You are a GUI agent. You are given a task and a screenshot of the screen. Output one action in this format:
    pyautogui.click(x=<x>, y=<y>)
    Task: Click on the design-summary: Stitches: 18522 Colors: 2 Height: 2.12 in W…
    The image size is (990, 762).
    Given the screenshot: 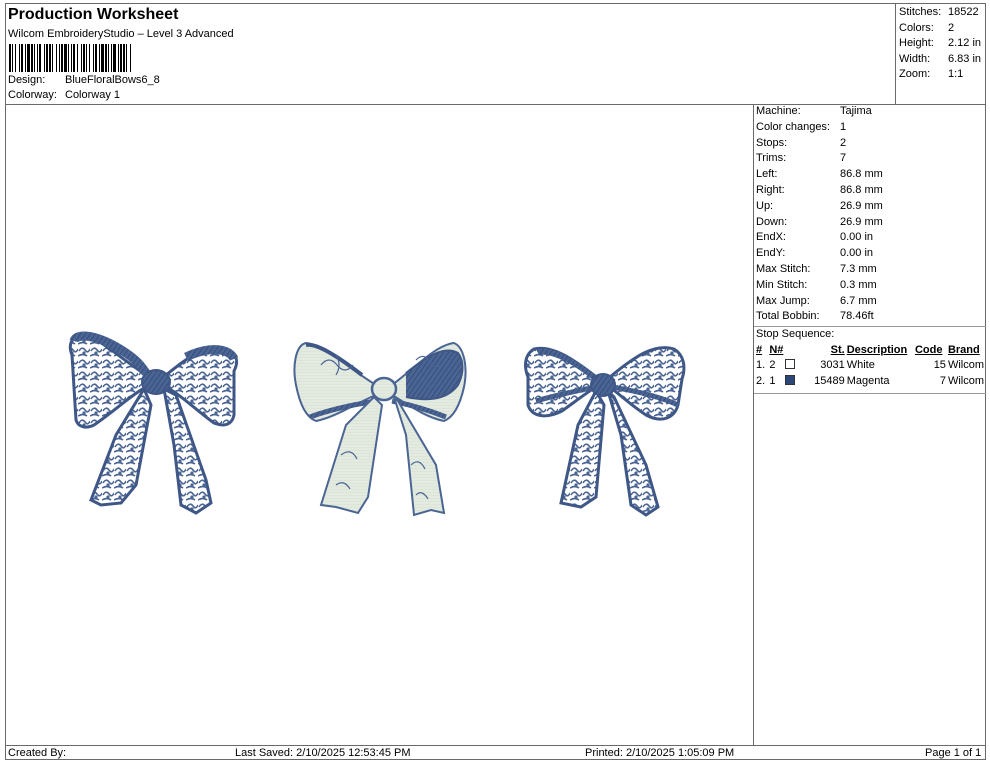 What is the action you would take?
    pyautogui.click(x=940, y=54)
    